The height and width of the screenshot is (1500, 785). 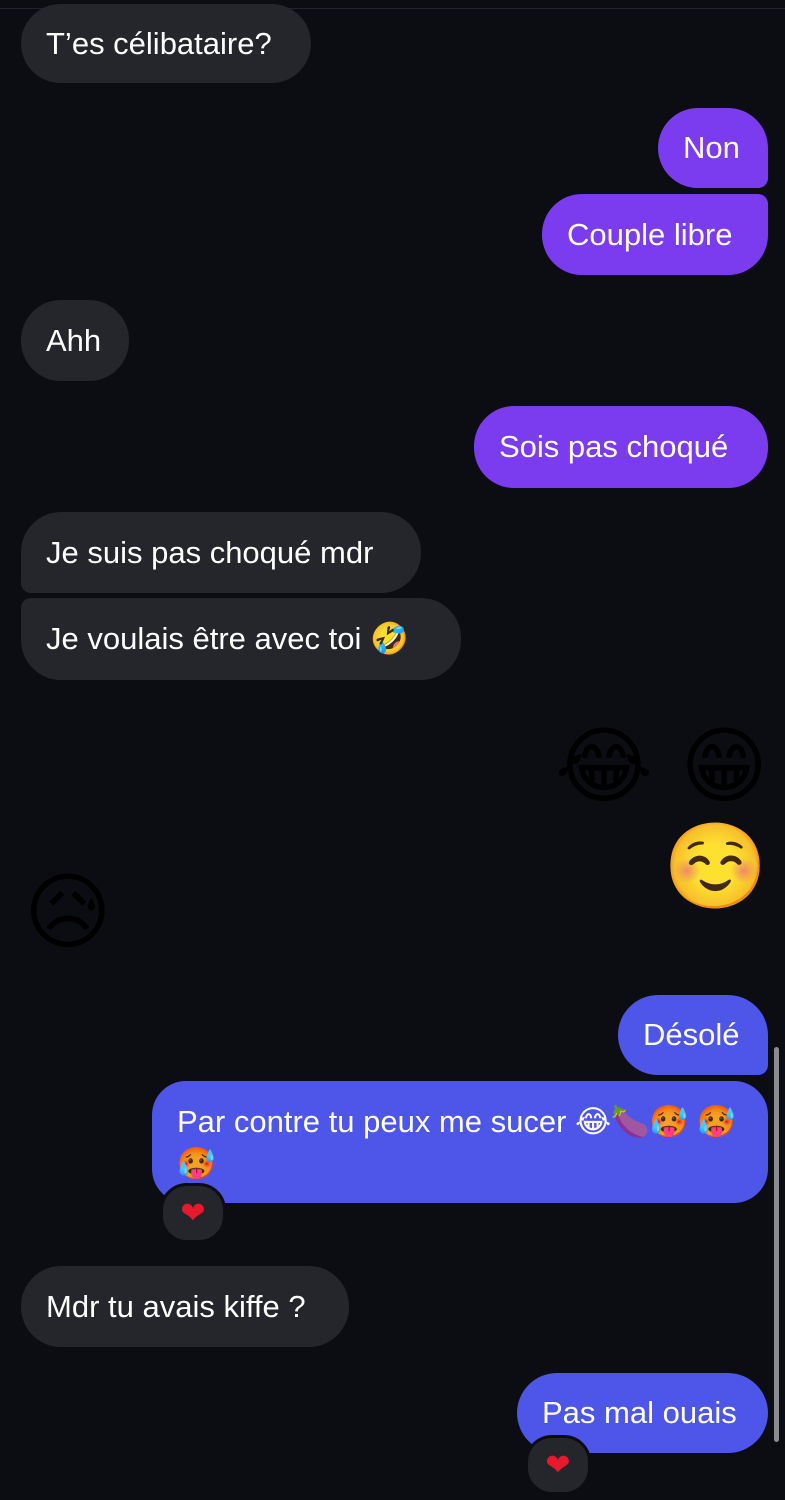 What do you see at coordinates (650, 234) in the screenshot?
I see `message-text: Couple libre` at bounding box center [650, 234].